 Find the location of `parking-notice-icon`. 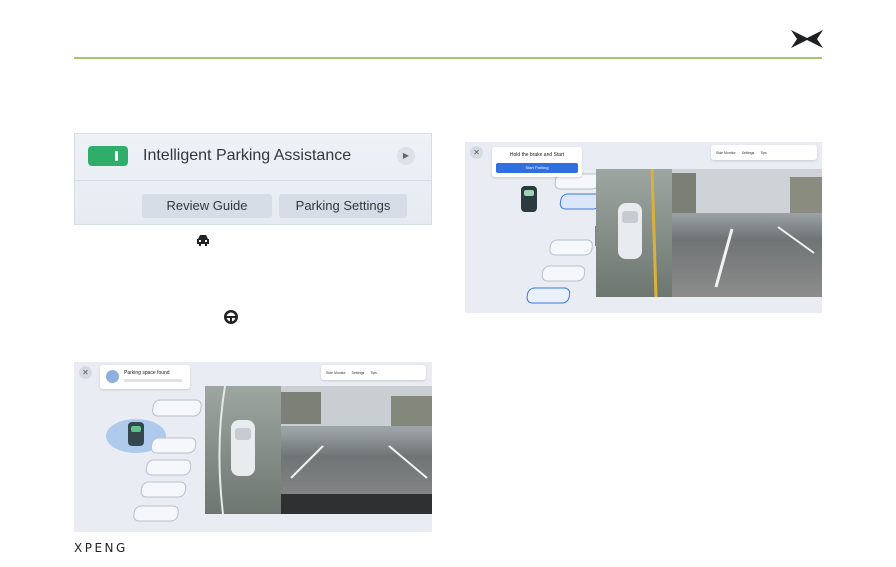

parking-notice-icon is located at coordinates (112, 376).